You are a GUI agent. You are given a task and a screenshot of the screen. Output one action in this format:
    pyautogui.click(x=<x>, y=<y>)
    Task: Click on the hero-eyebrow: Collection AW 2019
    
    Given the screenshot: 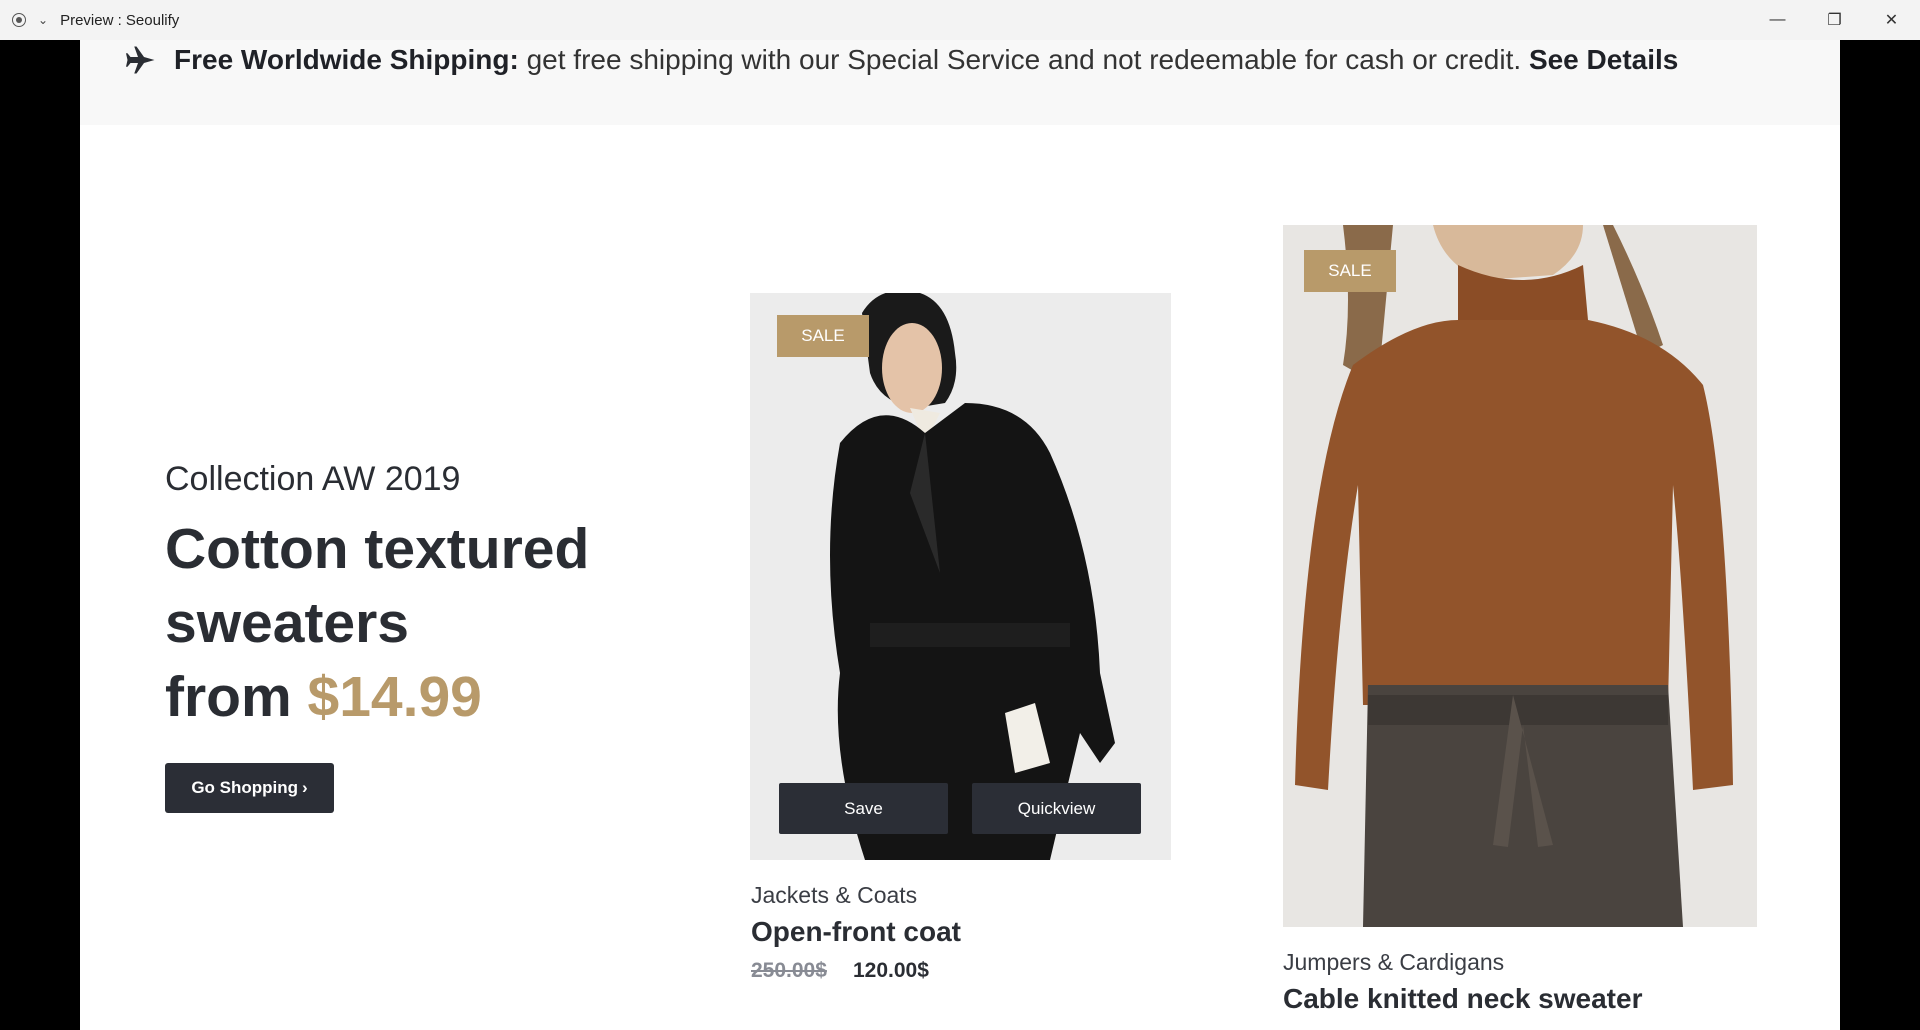 What is the action you would take?
    pyautogui.click(x=313, y=479)
    